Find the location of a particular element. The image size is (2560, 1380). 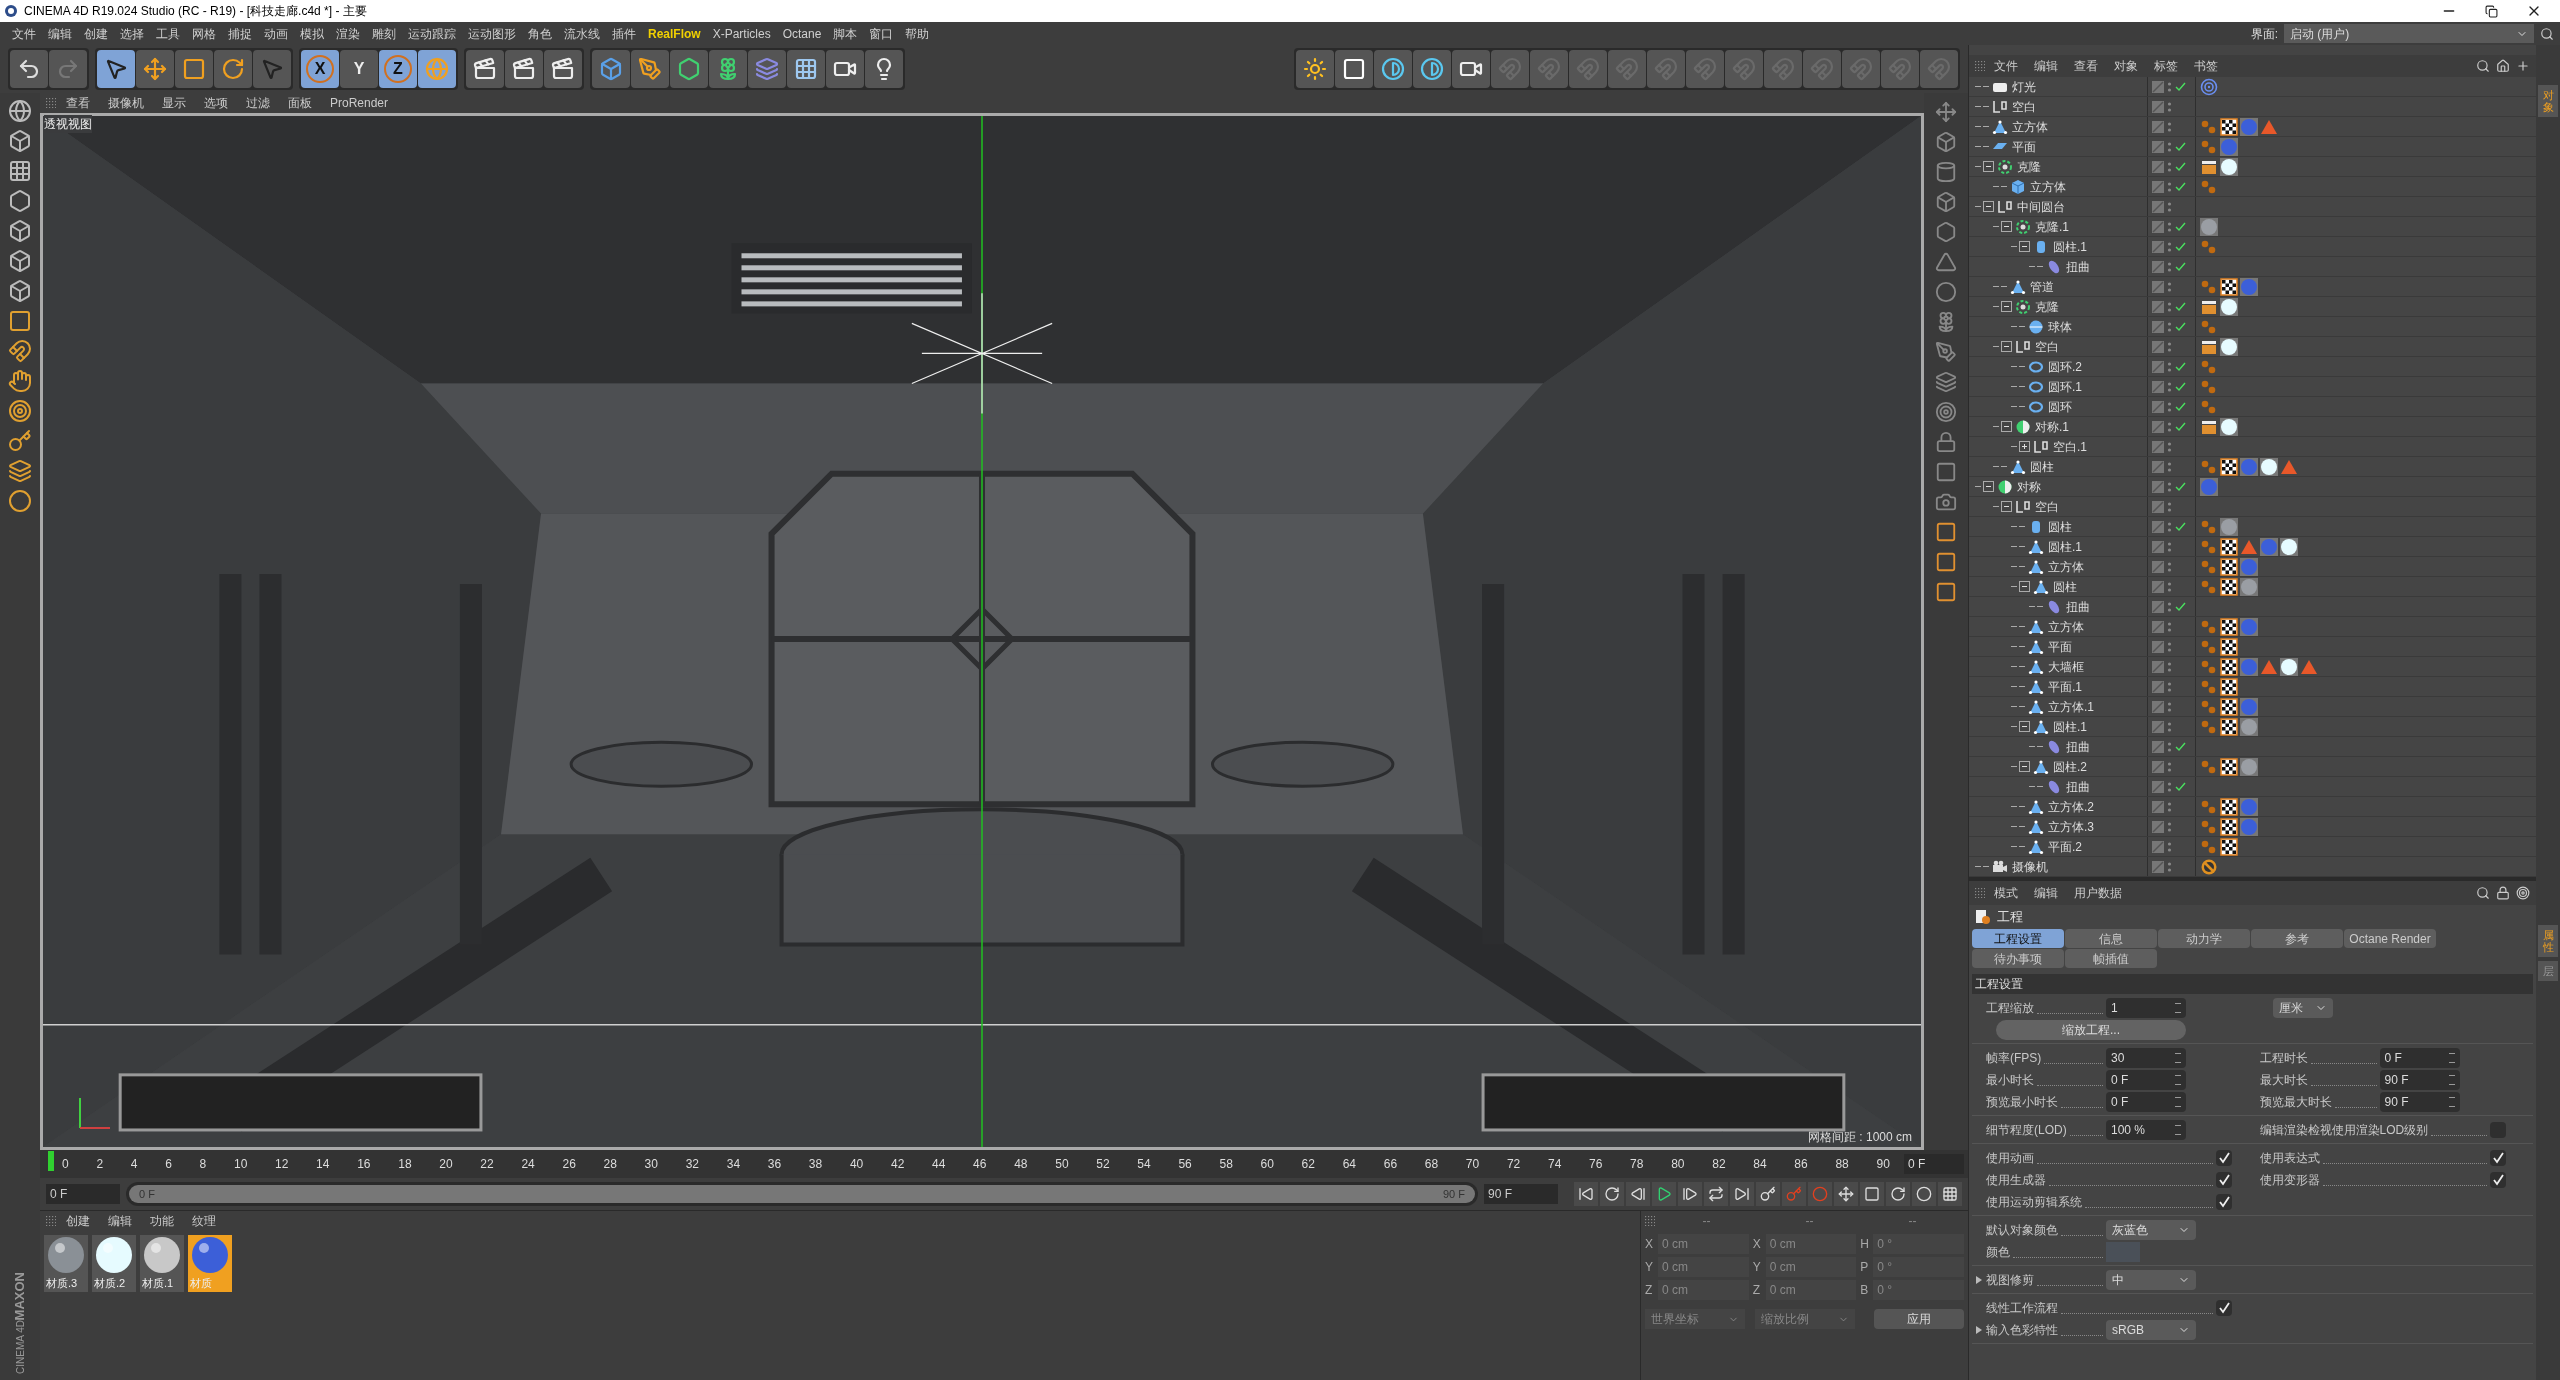

menu-item: 渲染 is located at coordinates (348, 33).